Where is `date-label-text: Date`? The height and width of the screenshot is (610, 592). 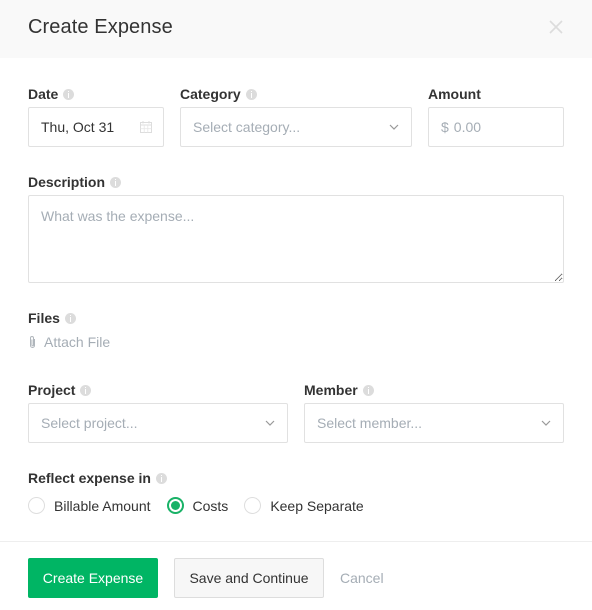 date-label-text: Date is located at coordinates (43, 94).